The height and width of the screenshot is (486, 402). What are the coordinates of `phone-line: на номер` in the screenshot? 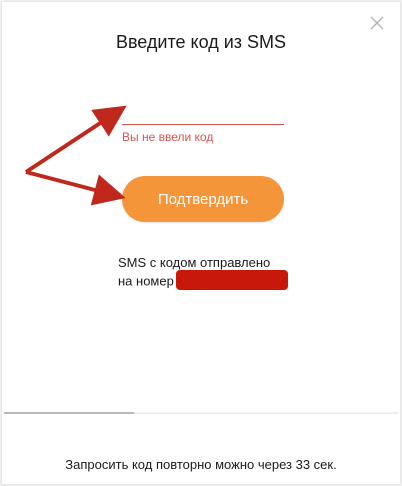 It's located at (203, 281).